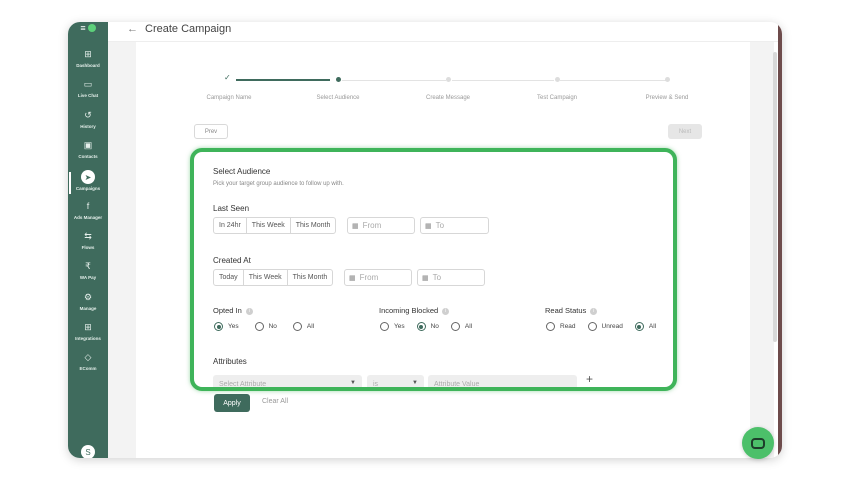 Image resolution: width=850 pixels, height=480 pixels. Describe the element at coordinates (378, 277) in the screenshot. I see `created-from-field: ▦ From` at that location.